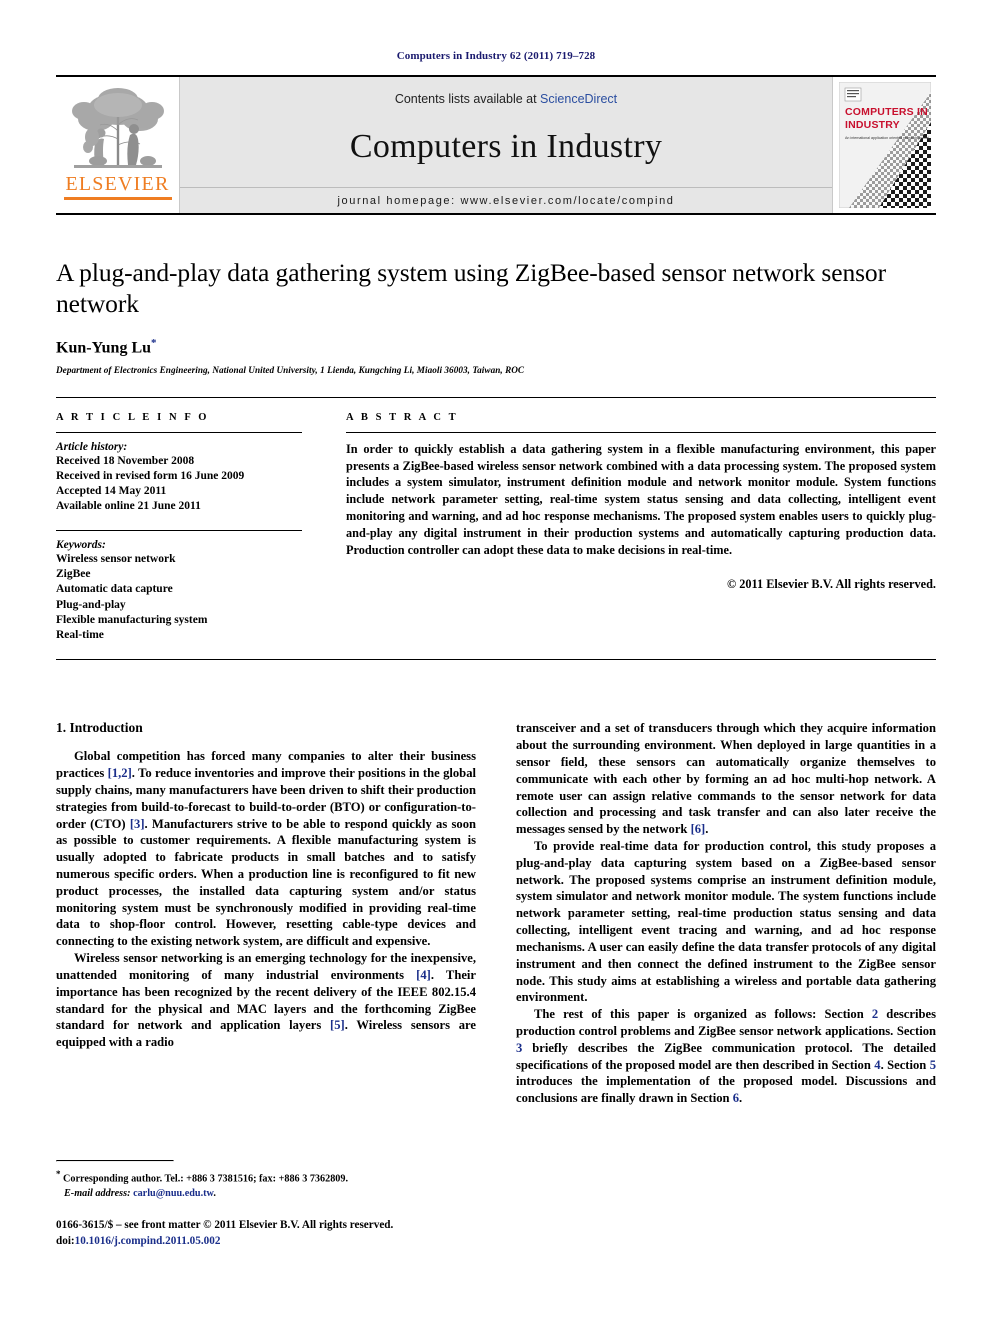 The height and width of the screenshot is (1323, 992). What do you see at coordinates (114, 589) in the screenshot?
I see `keyword-item: Automatic data capture` at bounding box center [114, 589].